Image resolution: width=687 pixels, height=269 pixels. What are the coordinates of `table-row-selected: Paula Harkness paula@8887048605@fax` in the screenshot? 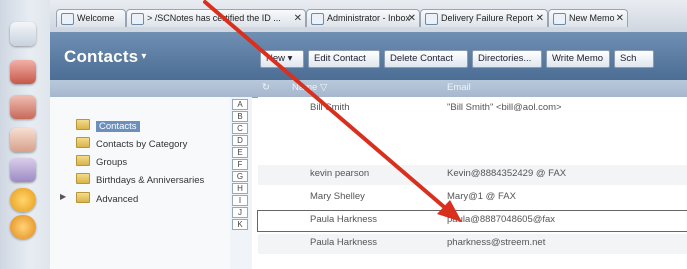 It's located at (472, 221).